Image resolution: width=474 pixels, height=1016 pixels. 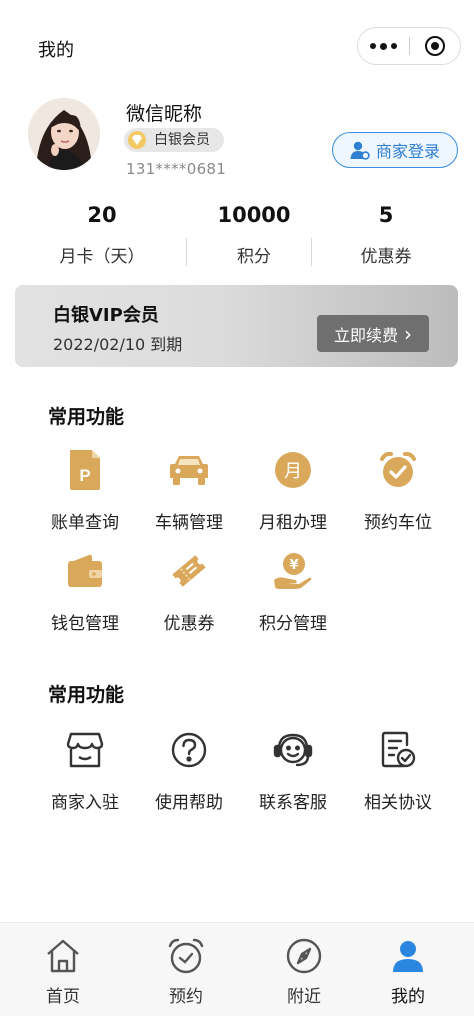 I want to click on tab-nearby: 附近, so click(x=304, y=969).